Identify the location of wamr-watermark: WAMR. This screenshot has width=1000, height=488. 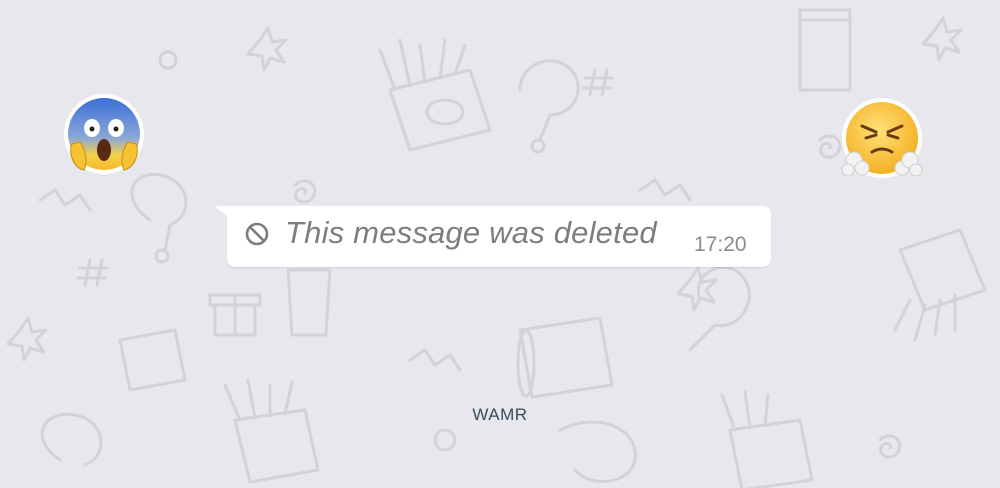
(500, 414).